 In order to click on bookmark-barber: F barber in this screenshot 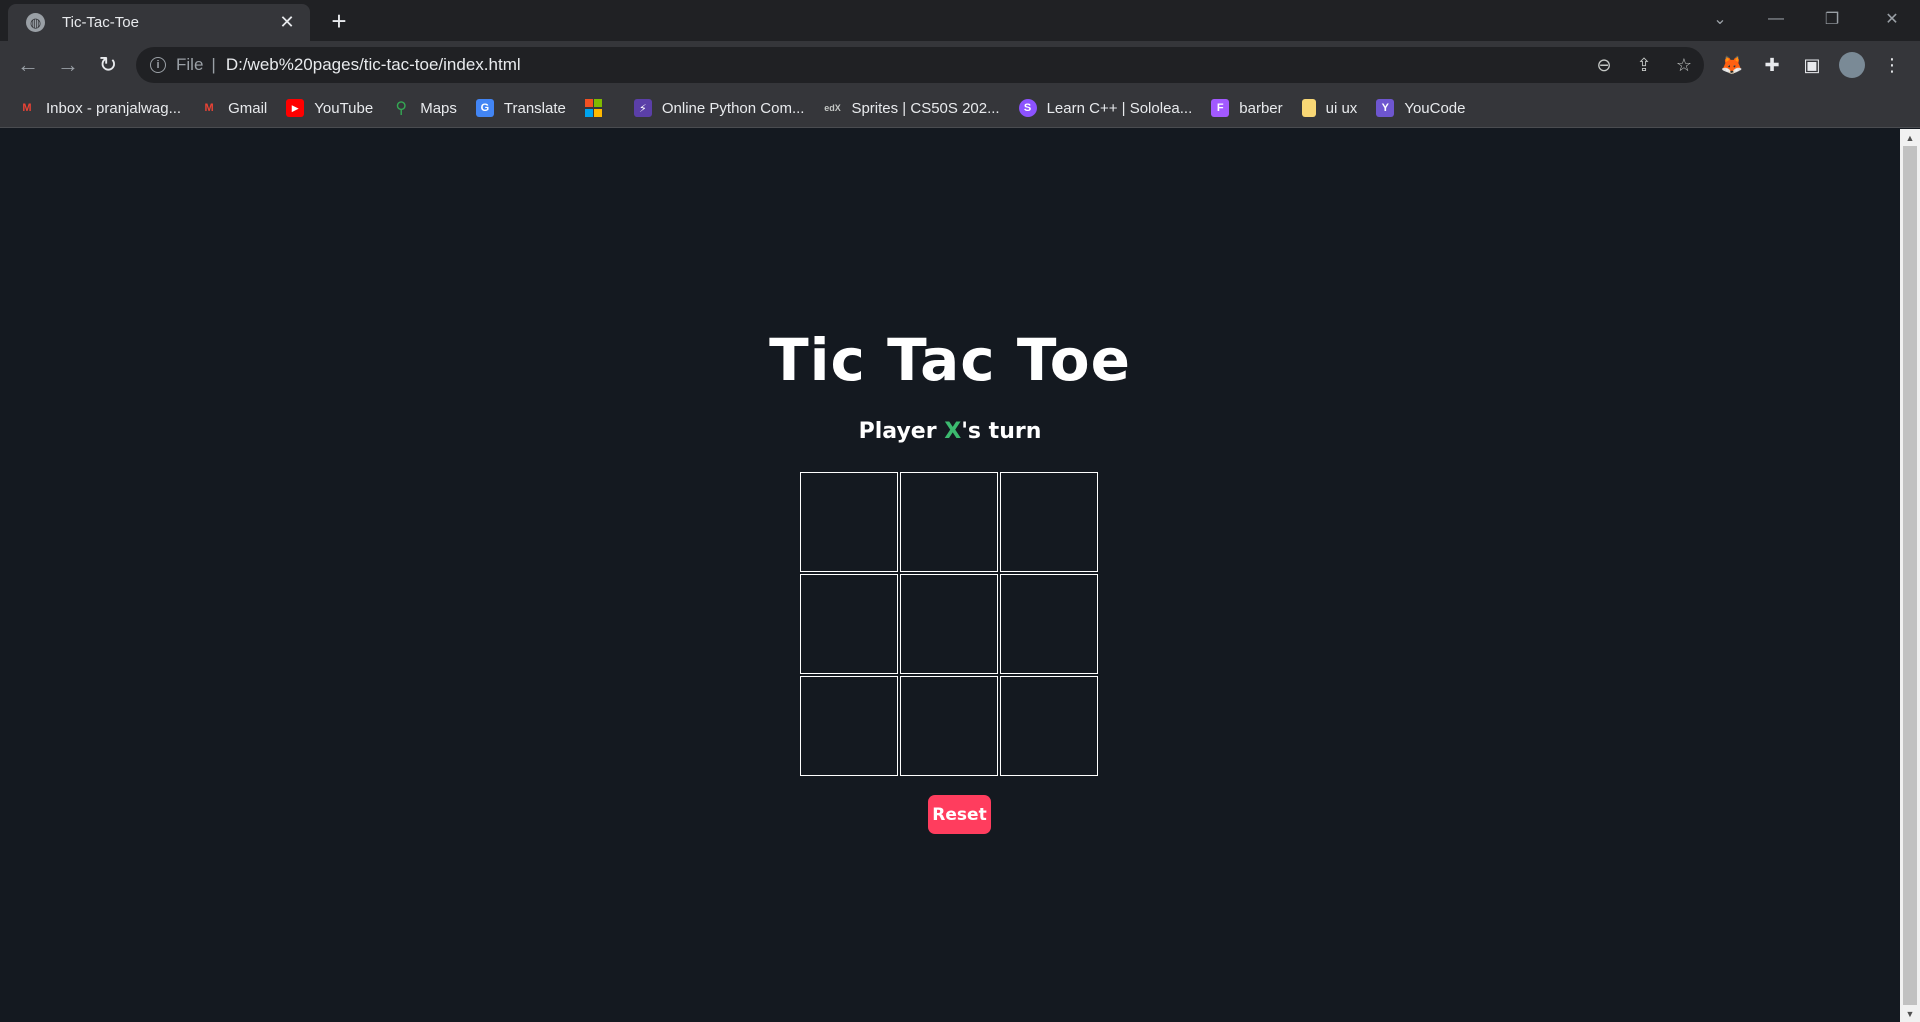, I will do `click(1247, 108)`.